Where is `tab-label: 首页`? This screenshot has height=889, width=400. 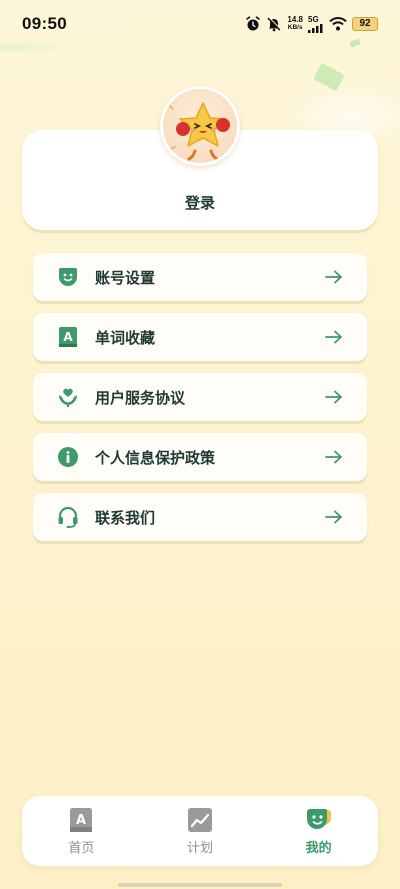
tab-label: 首页 is located at coordinates (81, 848).